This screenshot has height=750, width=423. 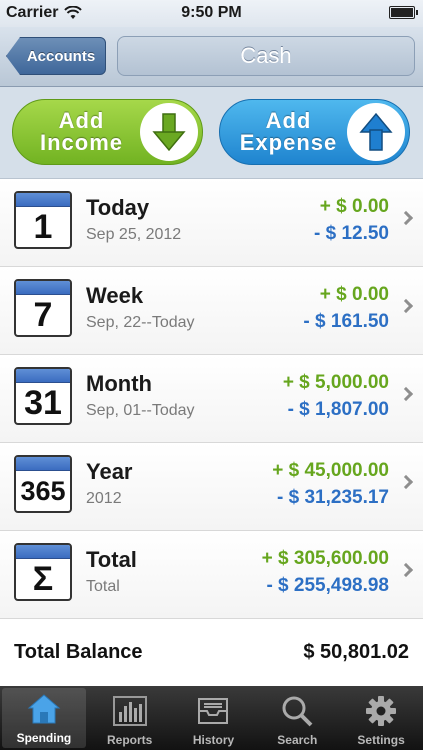 What do you see at coordinates (381, 711) in the screenshot?
I see `gear-icon` at bounding box center [381, 711].